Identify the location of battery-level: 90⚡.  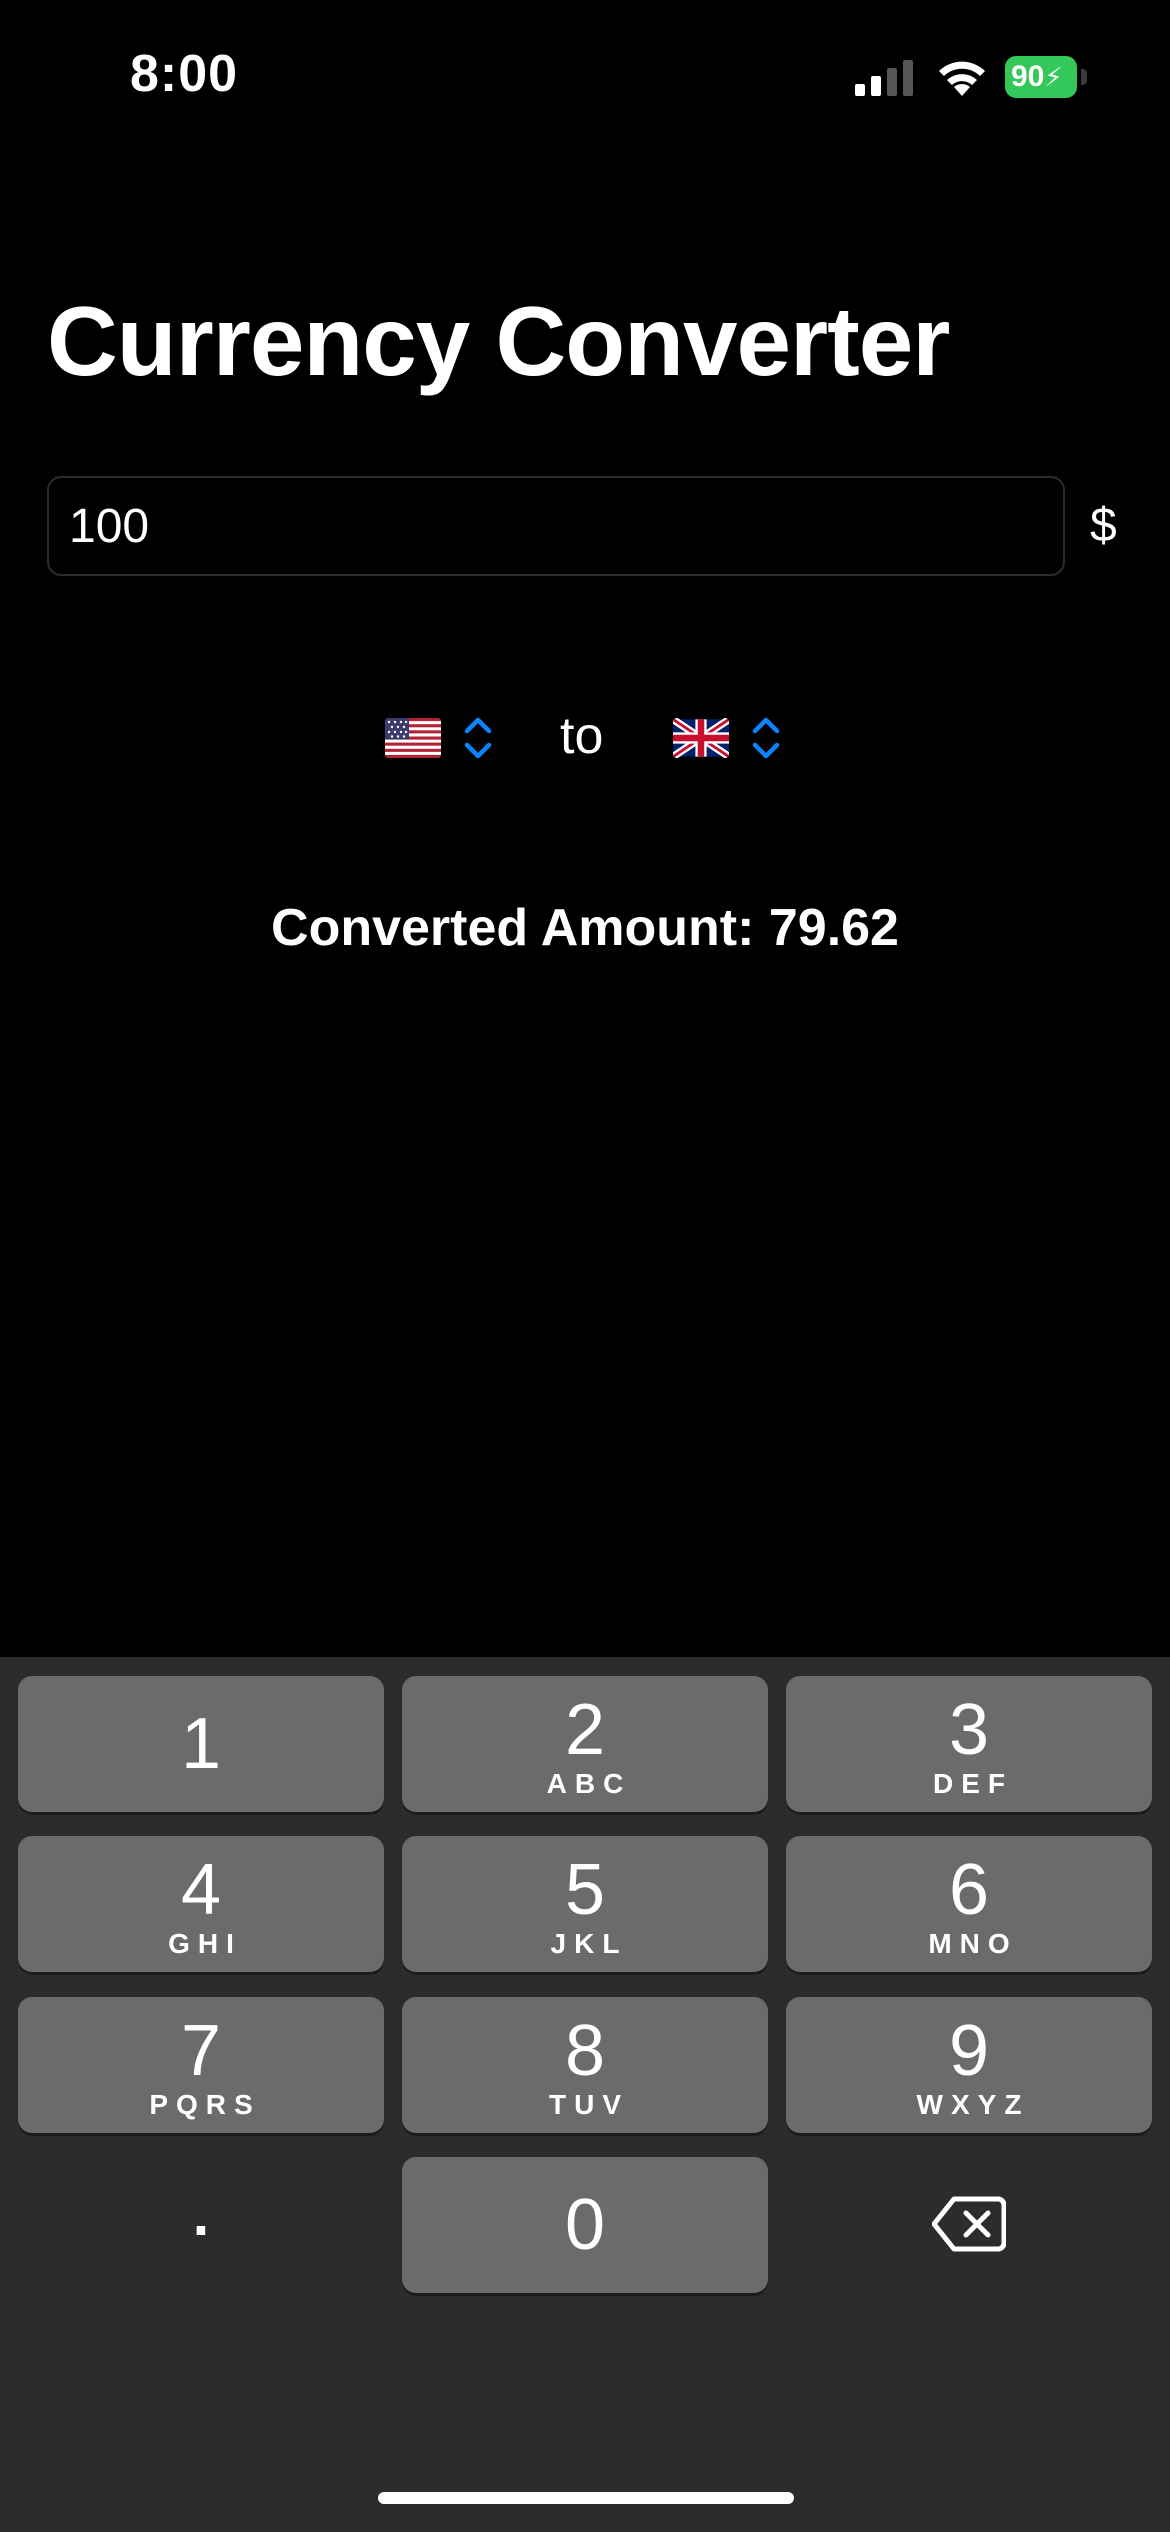
(1041, 77).